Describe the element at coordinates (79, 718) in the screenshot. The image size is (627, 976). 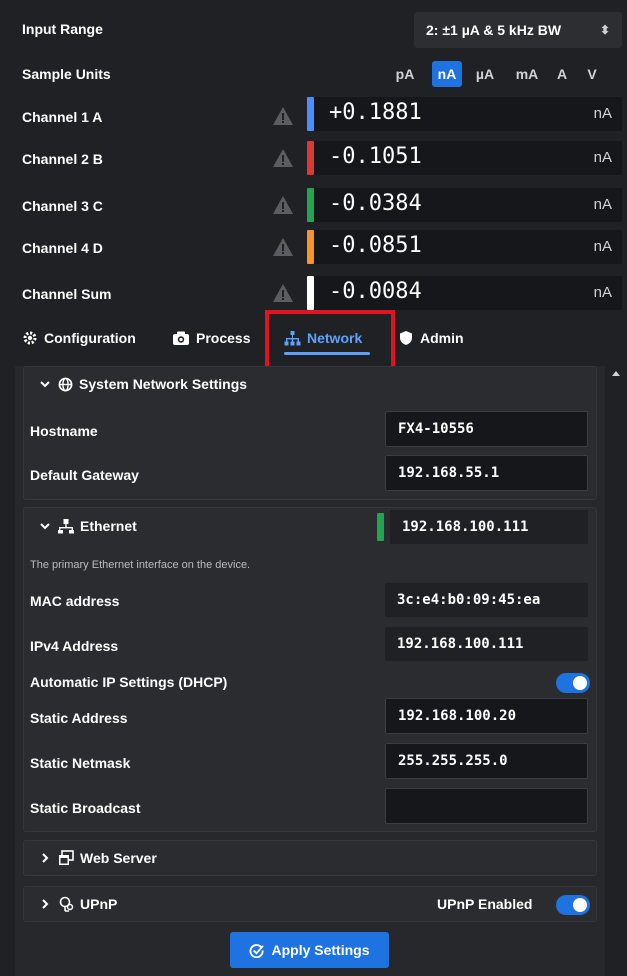
I see `static-address-label: Static Address` at that location.